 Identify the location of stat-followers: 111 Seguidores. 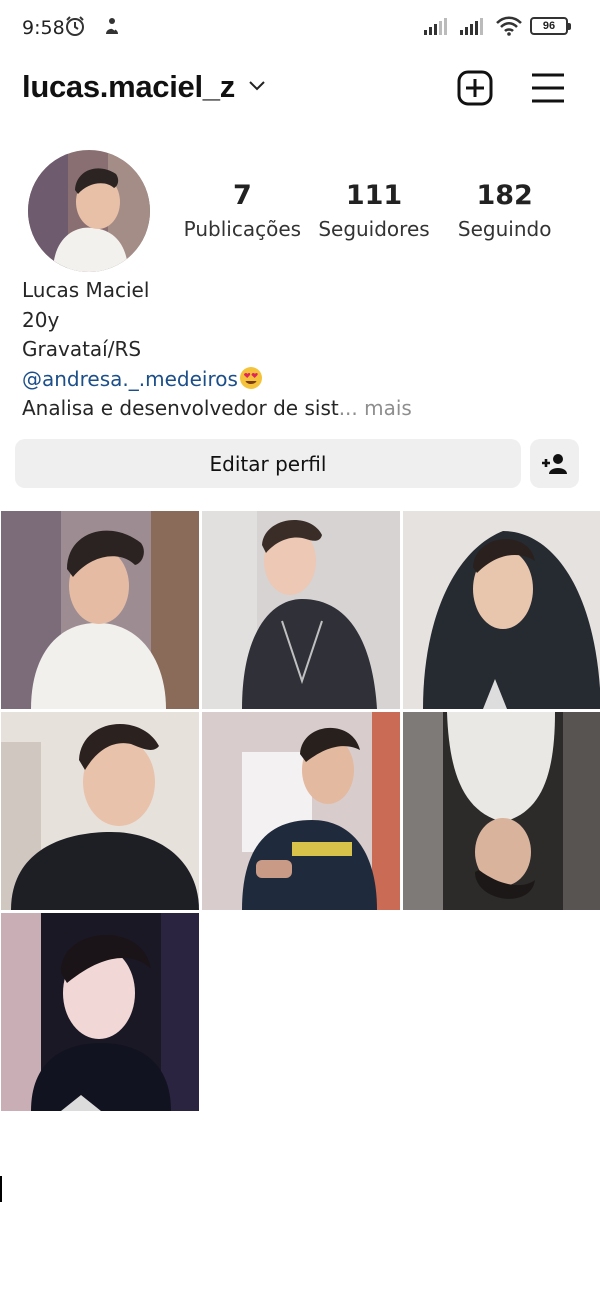
(374, 210).